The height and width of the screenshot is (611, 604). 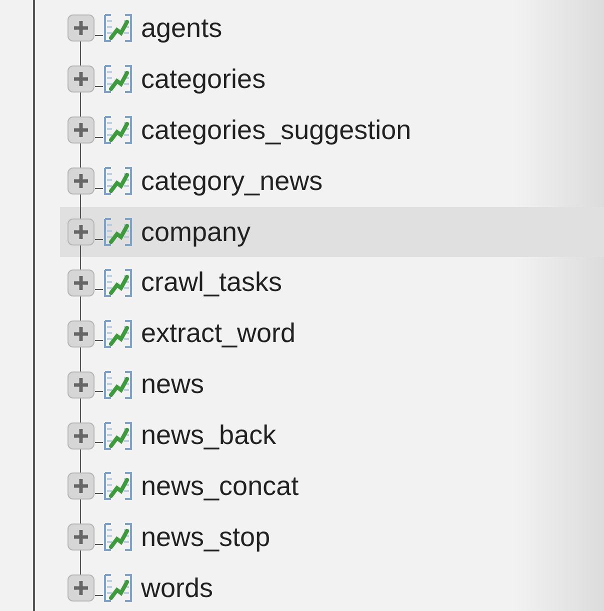 I want to click on table-item: news, so click(x=332, y=384).